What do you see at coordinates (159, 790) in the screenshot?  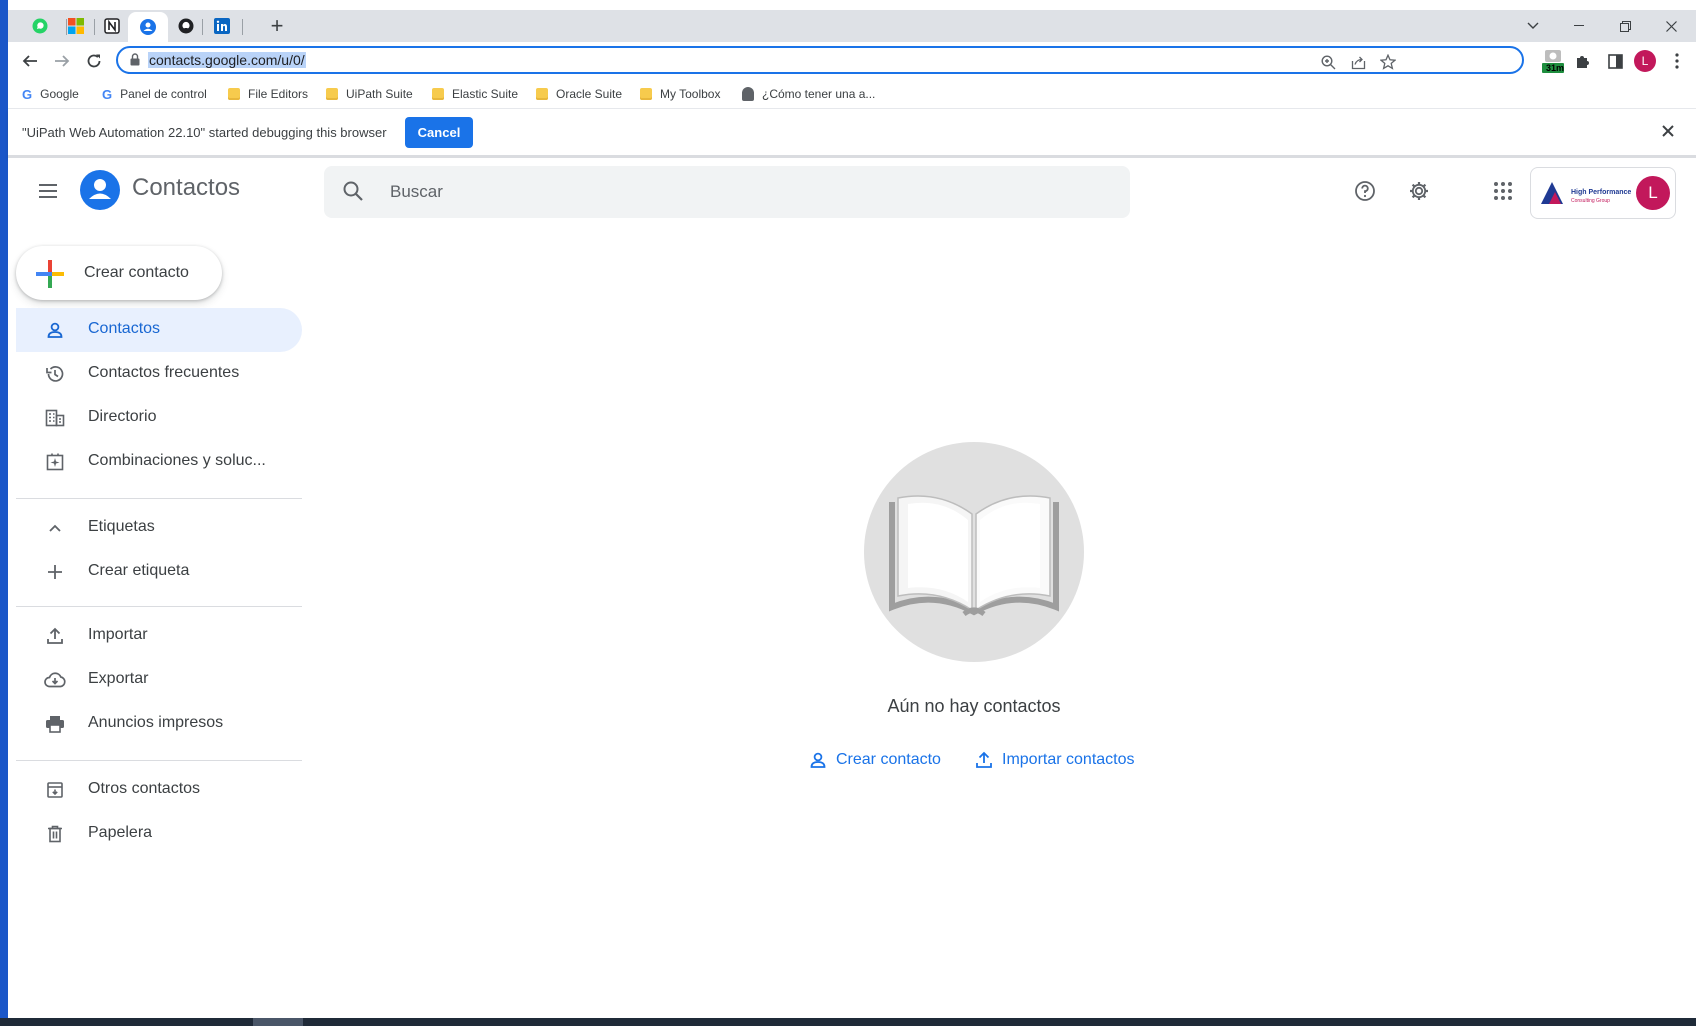 I see `nav-other-contacts: Otros contactos` at bounding box center [159, 790].